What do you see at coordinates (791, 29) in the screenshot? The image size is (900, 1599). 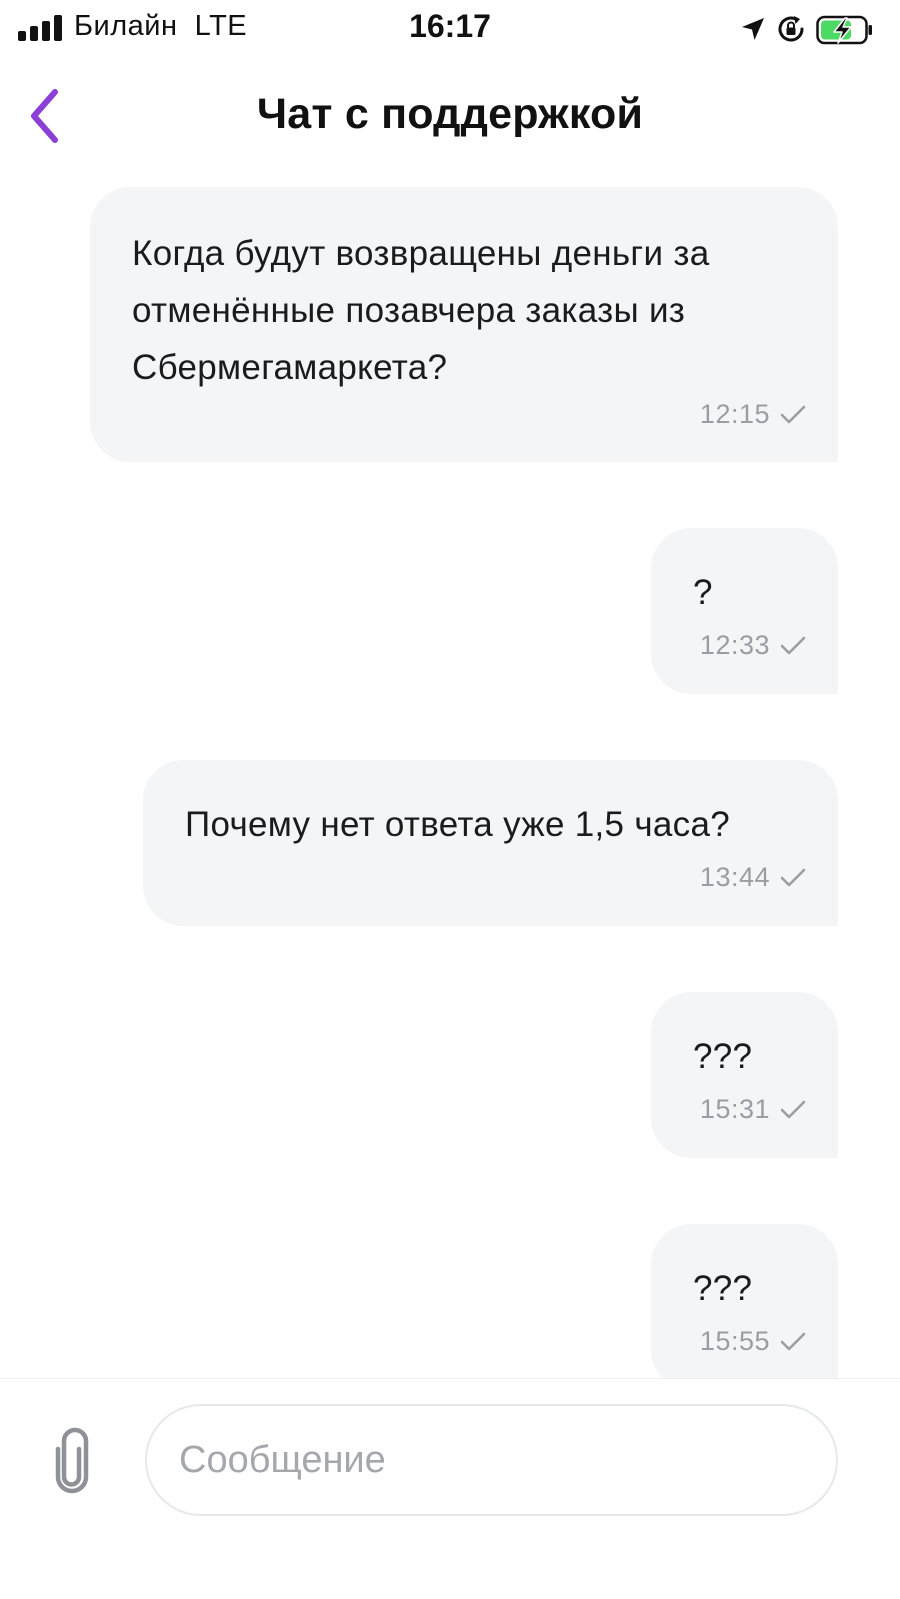 I see `orientation-lock-icon` at bounding box center [791, 29].